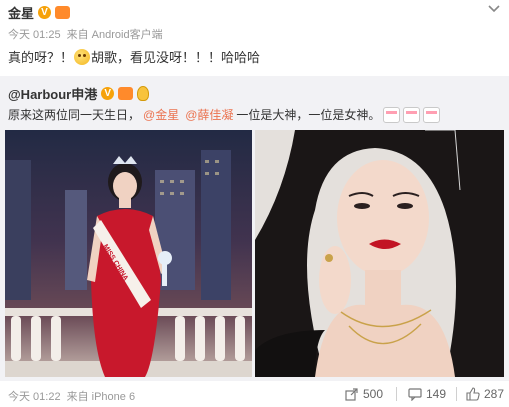  What do you see at coordinates (21, 12) in the screenshot?
I see `author-name: 金星` at bounding box center [21, 12].